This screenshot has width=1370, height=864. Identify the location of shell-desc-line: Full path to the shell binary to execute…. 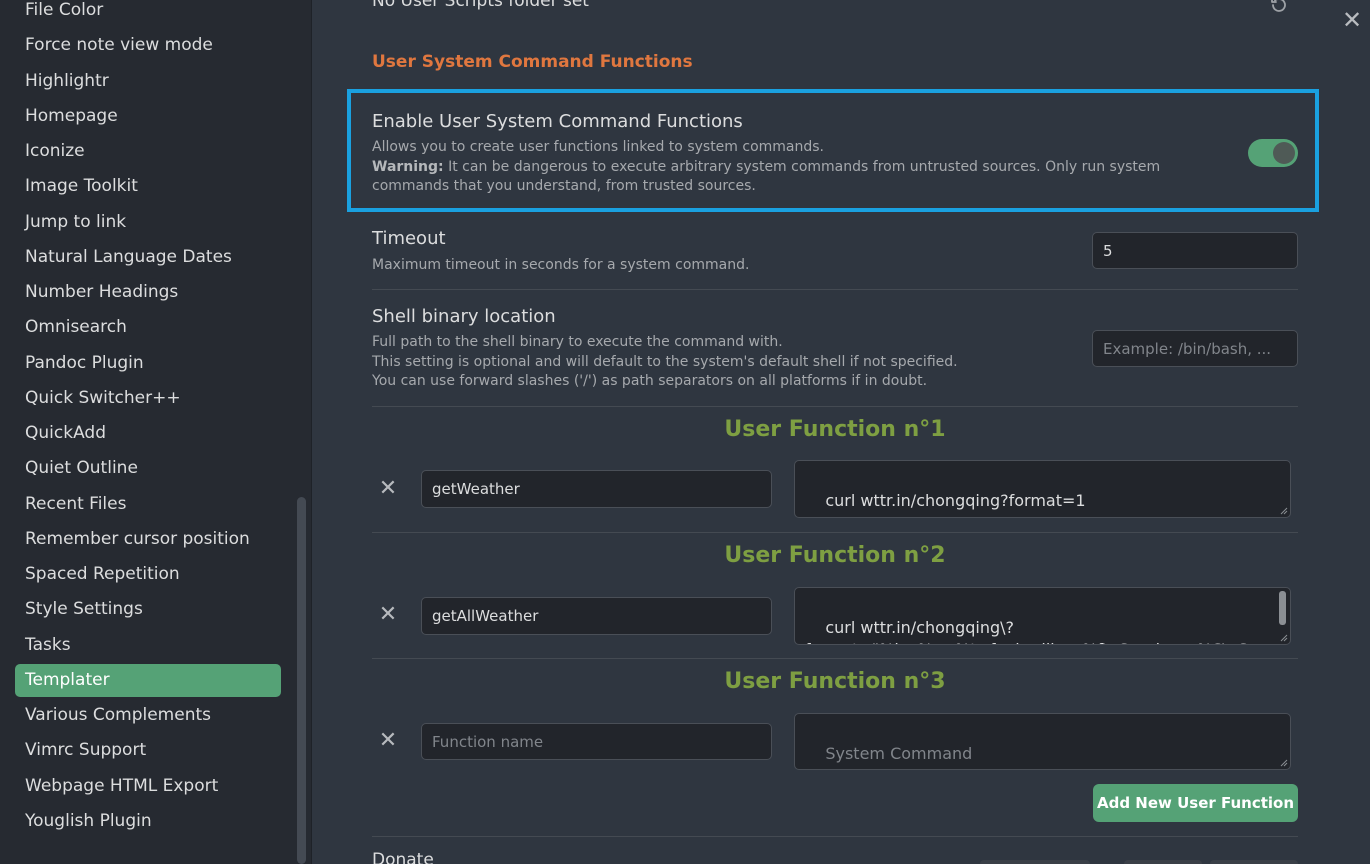
(577, 342).